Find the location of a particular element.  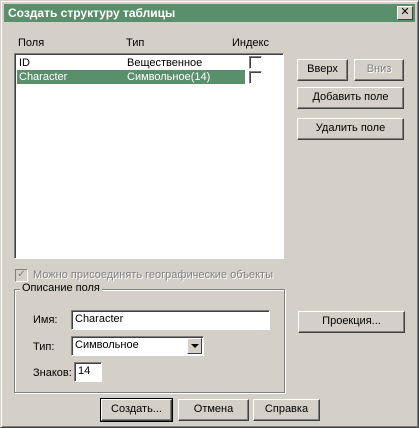

column-header-fields: Поля is located at coordinates (31, 43).